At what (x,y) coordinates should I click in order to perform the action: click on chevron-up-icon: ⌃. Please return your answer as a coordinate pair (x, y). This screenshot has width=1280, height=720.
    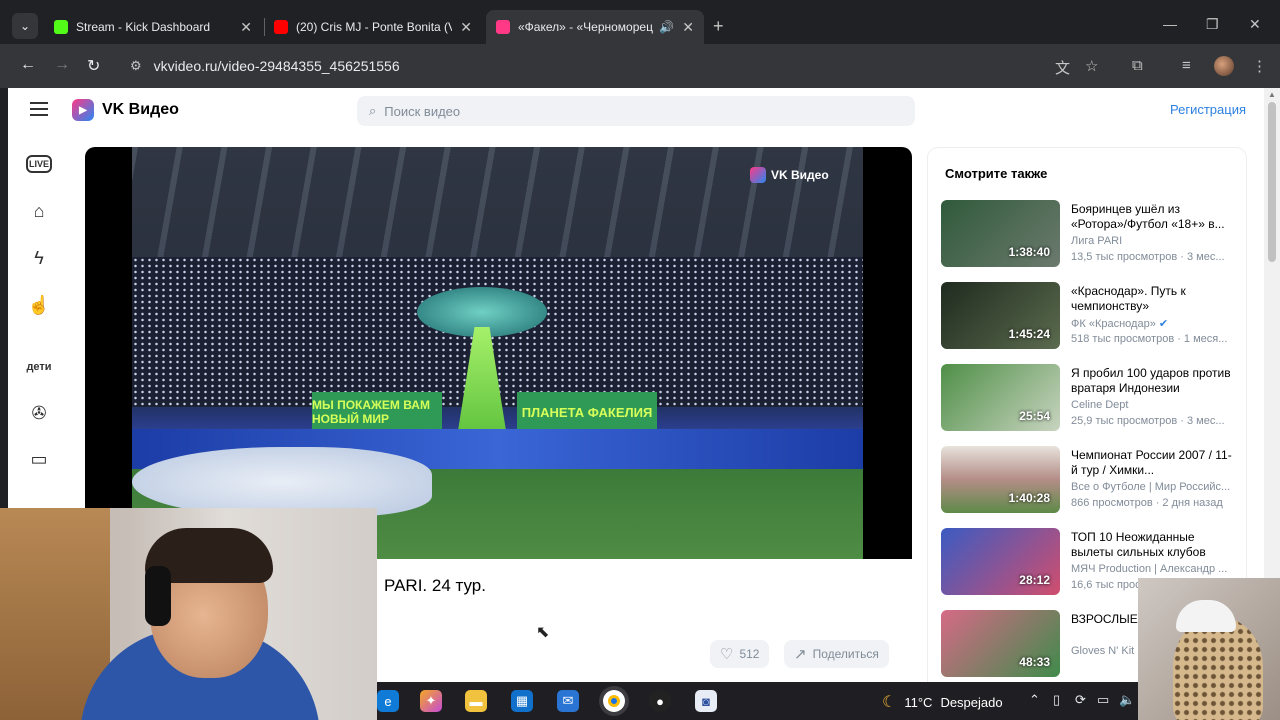
    Looking at the image, I should click on (1034, 700).